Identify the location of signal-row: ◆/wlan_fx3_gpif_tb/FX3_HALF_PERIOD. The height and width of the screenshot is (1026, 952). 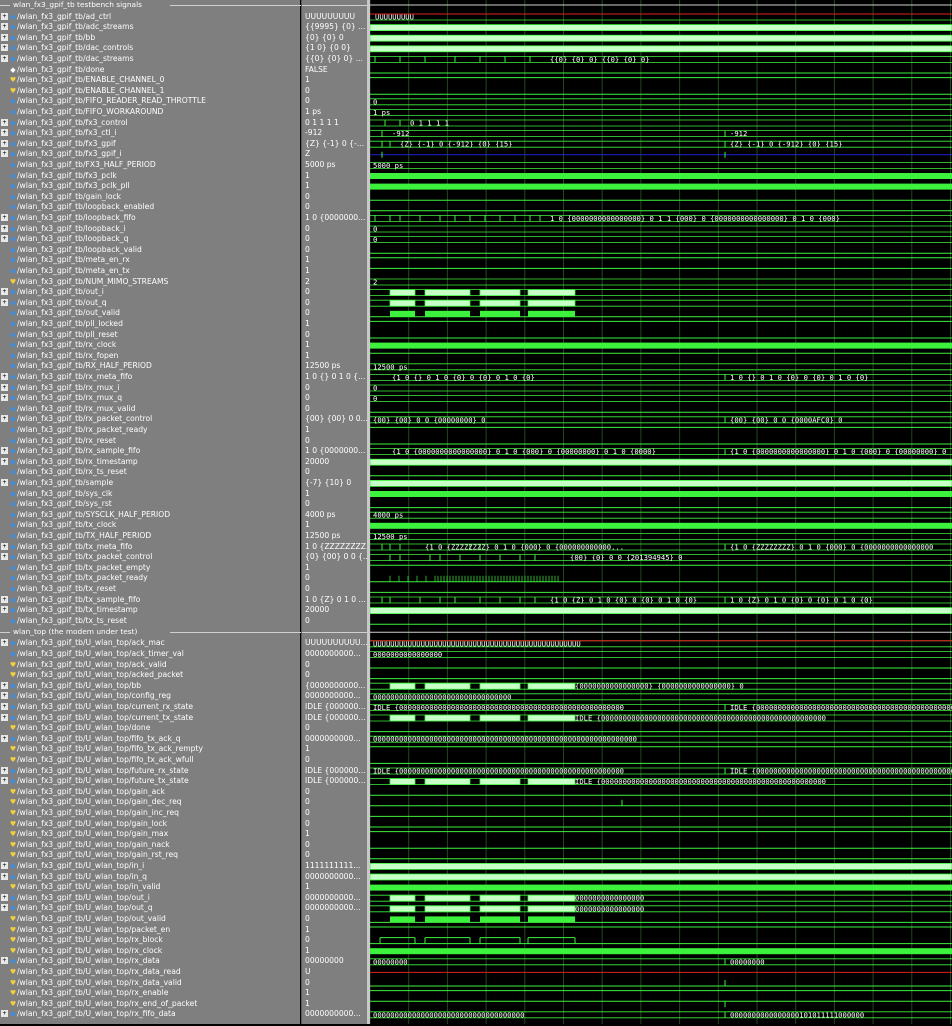
(150, 165).